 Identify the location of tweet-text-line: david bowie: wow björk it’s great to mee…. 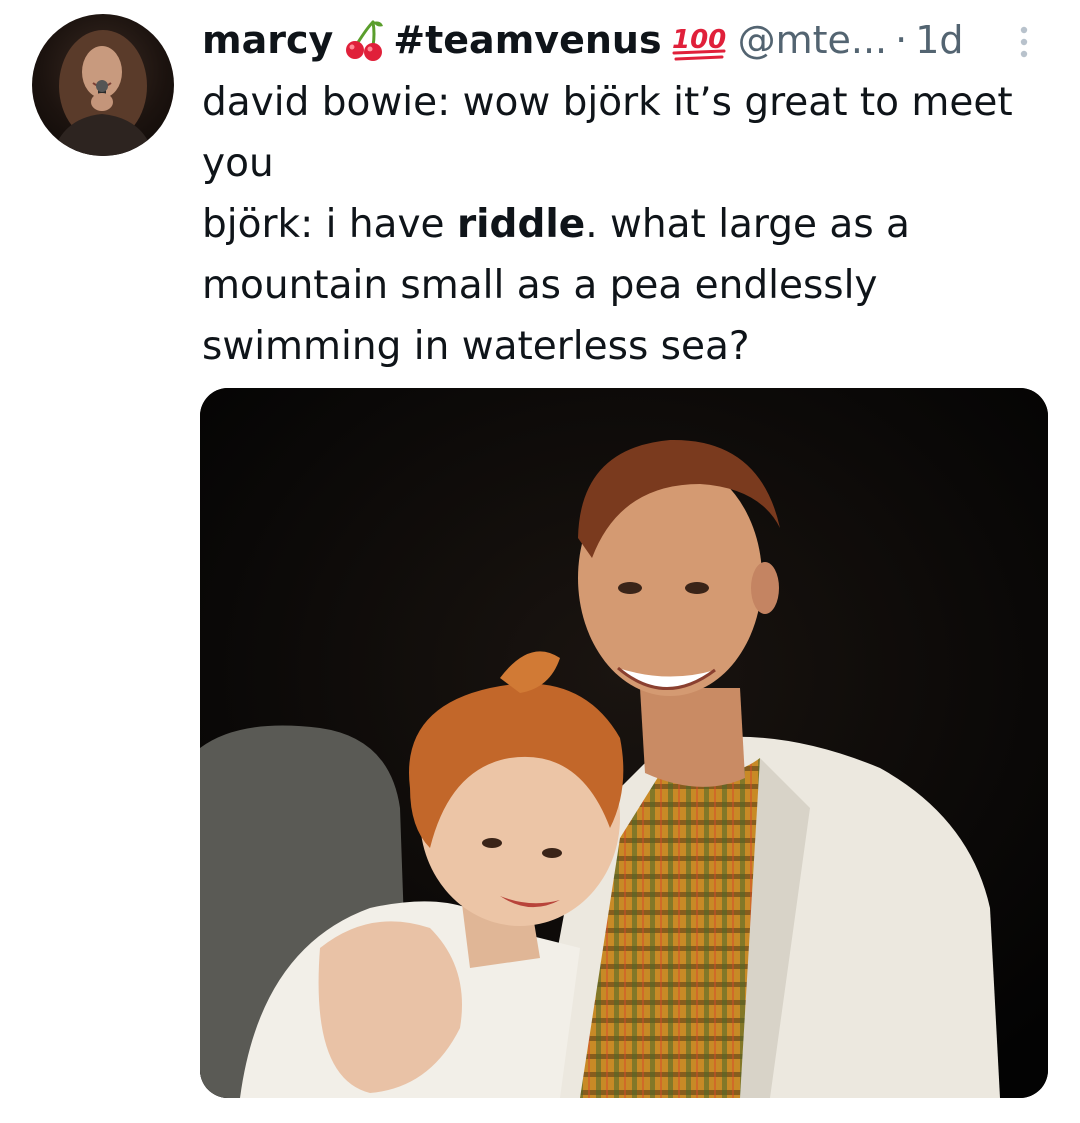
(607, 133).